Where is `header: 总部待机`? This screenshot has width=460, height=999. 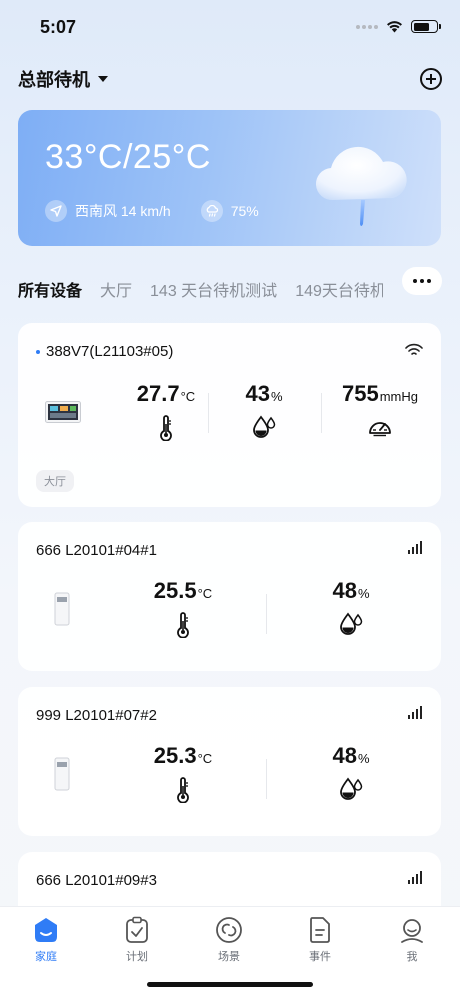
header: 总部待机 is located at coordinates (230, 79).